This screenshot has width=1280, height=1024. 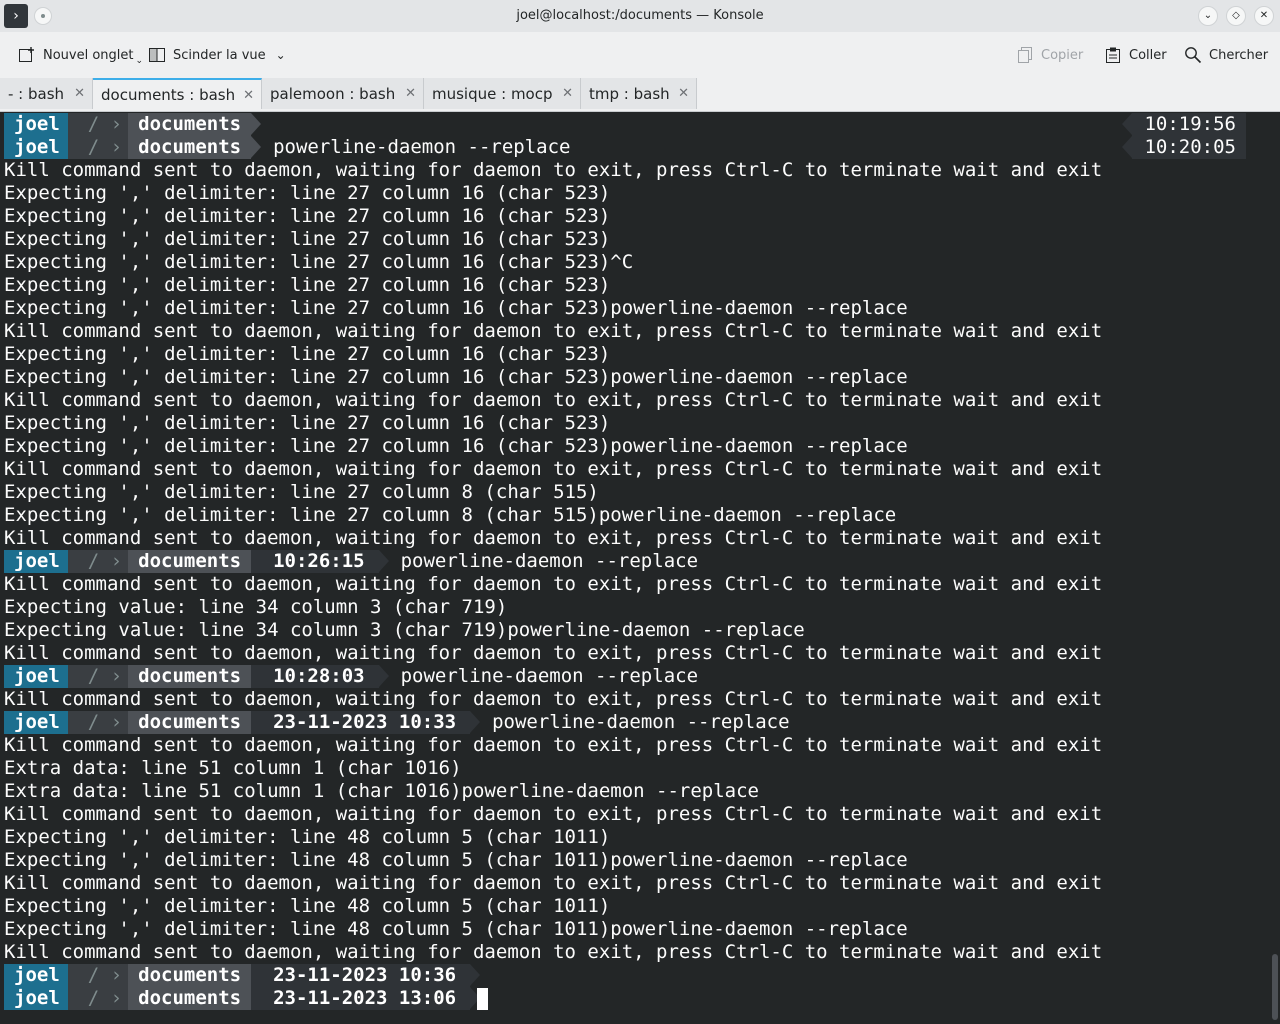 What do you see at coordinates (242, 998) in the screenshot?
I see `shell-prompt: joel / › documents 23-11-2023 13:06` at bounding box center [242, 998].